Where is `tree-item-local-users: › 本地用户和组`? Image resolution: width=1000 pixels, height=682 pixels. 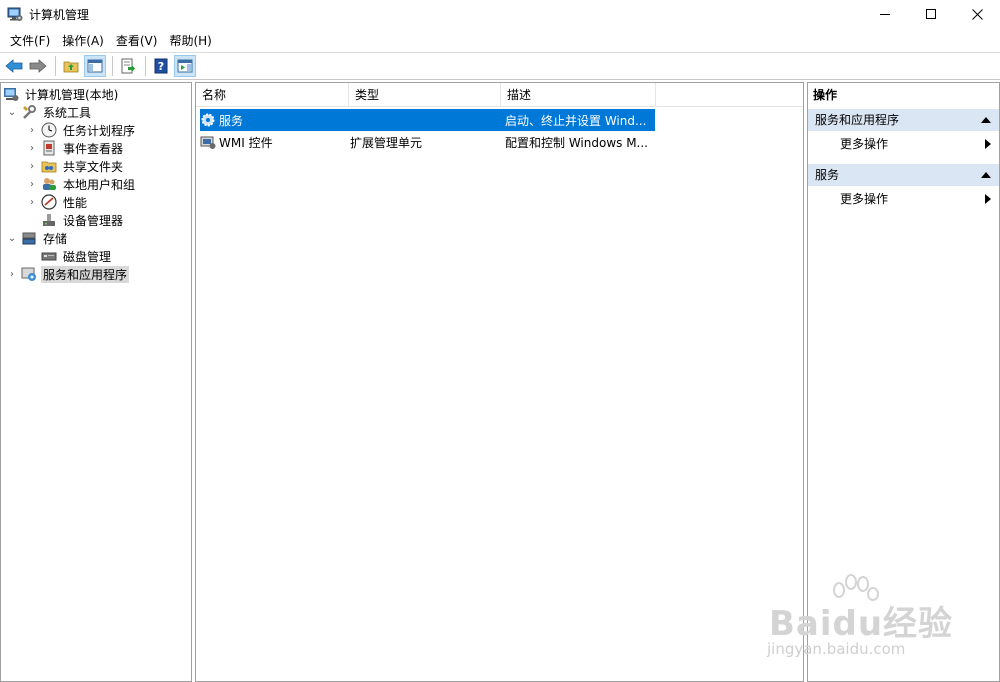
tree-item-local-users: › 本地用户和组 is located at coordinates (82, 184).